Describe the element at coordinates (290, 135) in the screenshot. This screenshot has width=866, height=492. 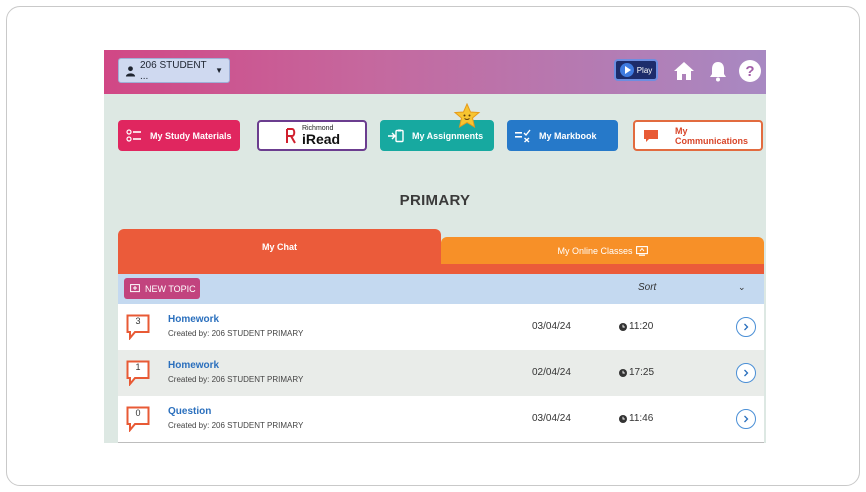
I see `richmond-logo-icon` at that location.